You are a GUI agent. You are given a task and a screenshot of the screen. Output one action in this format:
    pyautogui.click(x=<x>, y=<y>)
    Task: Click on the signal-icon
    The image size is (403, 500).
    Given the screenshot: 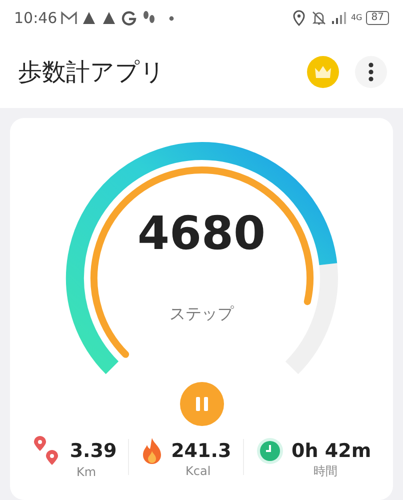 What is the action you would take?
    pyautogui.click(x=338, y=18)
    